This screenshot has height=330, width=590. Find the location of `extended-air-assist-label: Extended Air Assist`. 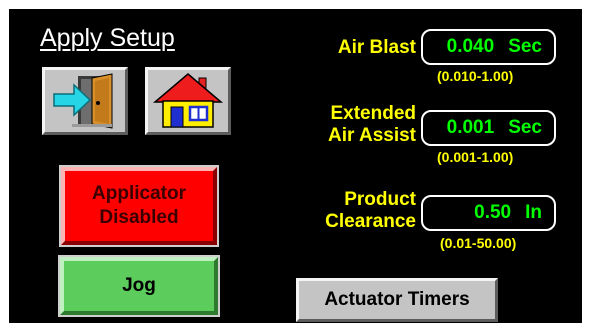

extended-air-assist-label: Extended Air Assist is located at coordinates (372, 124).